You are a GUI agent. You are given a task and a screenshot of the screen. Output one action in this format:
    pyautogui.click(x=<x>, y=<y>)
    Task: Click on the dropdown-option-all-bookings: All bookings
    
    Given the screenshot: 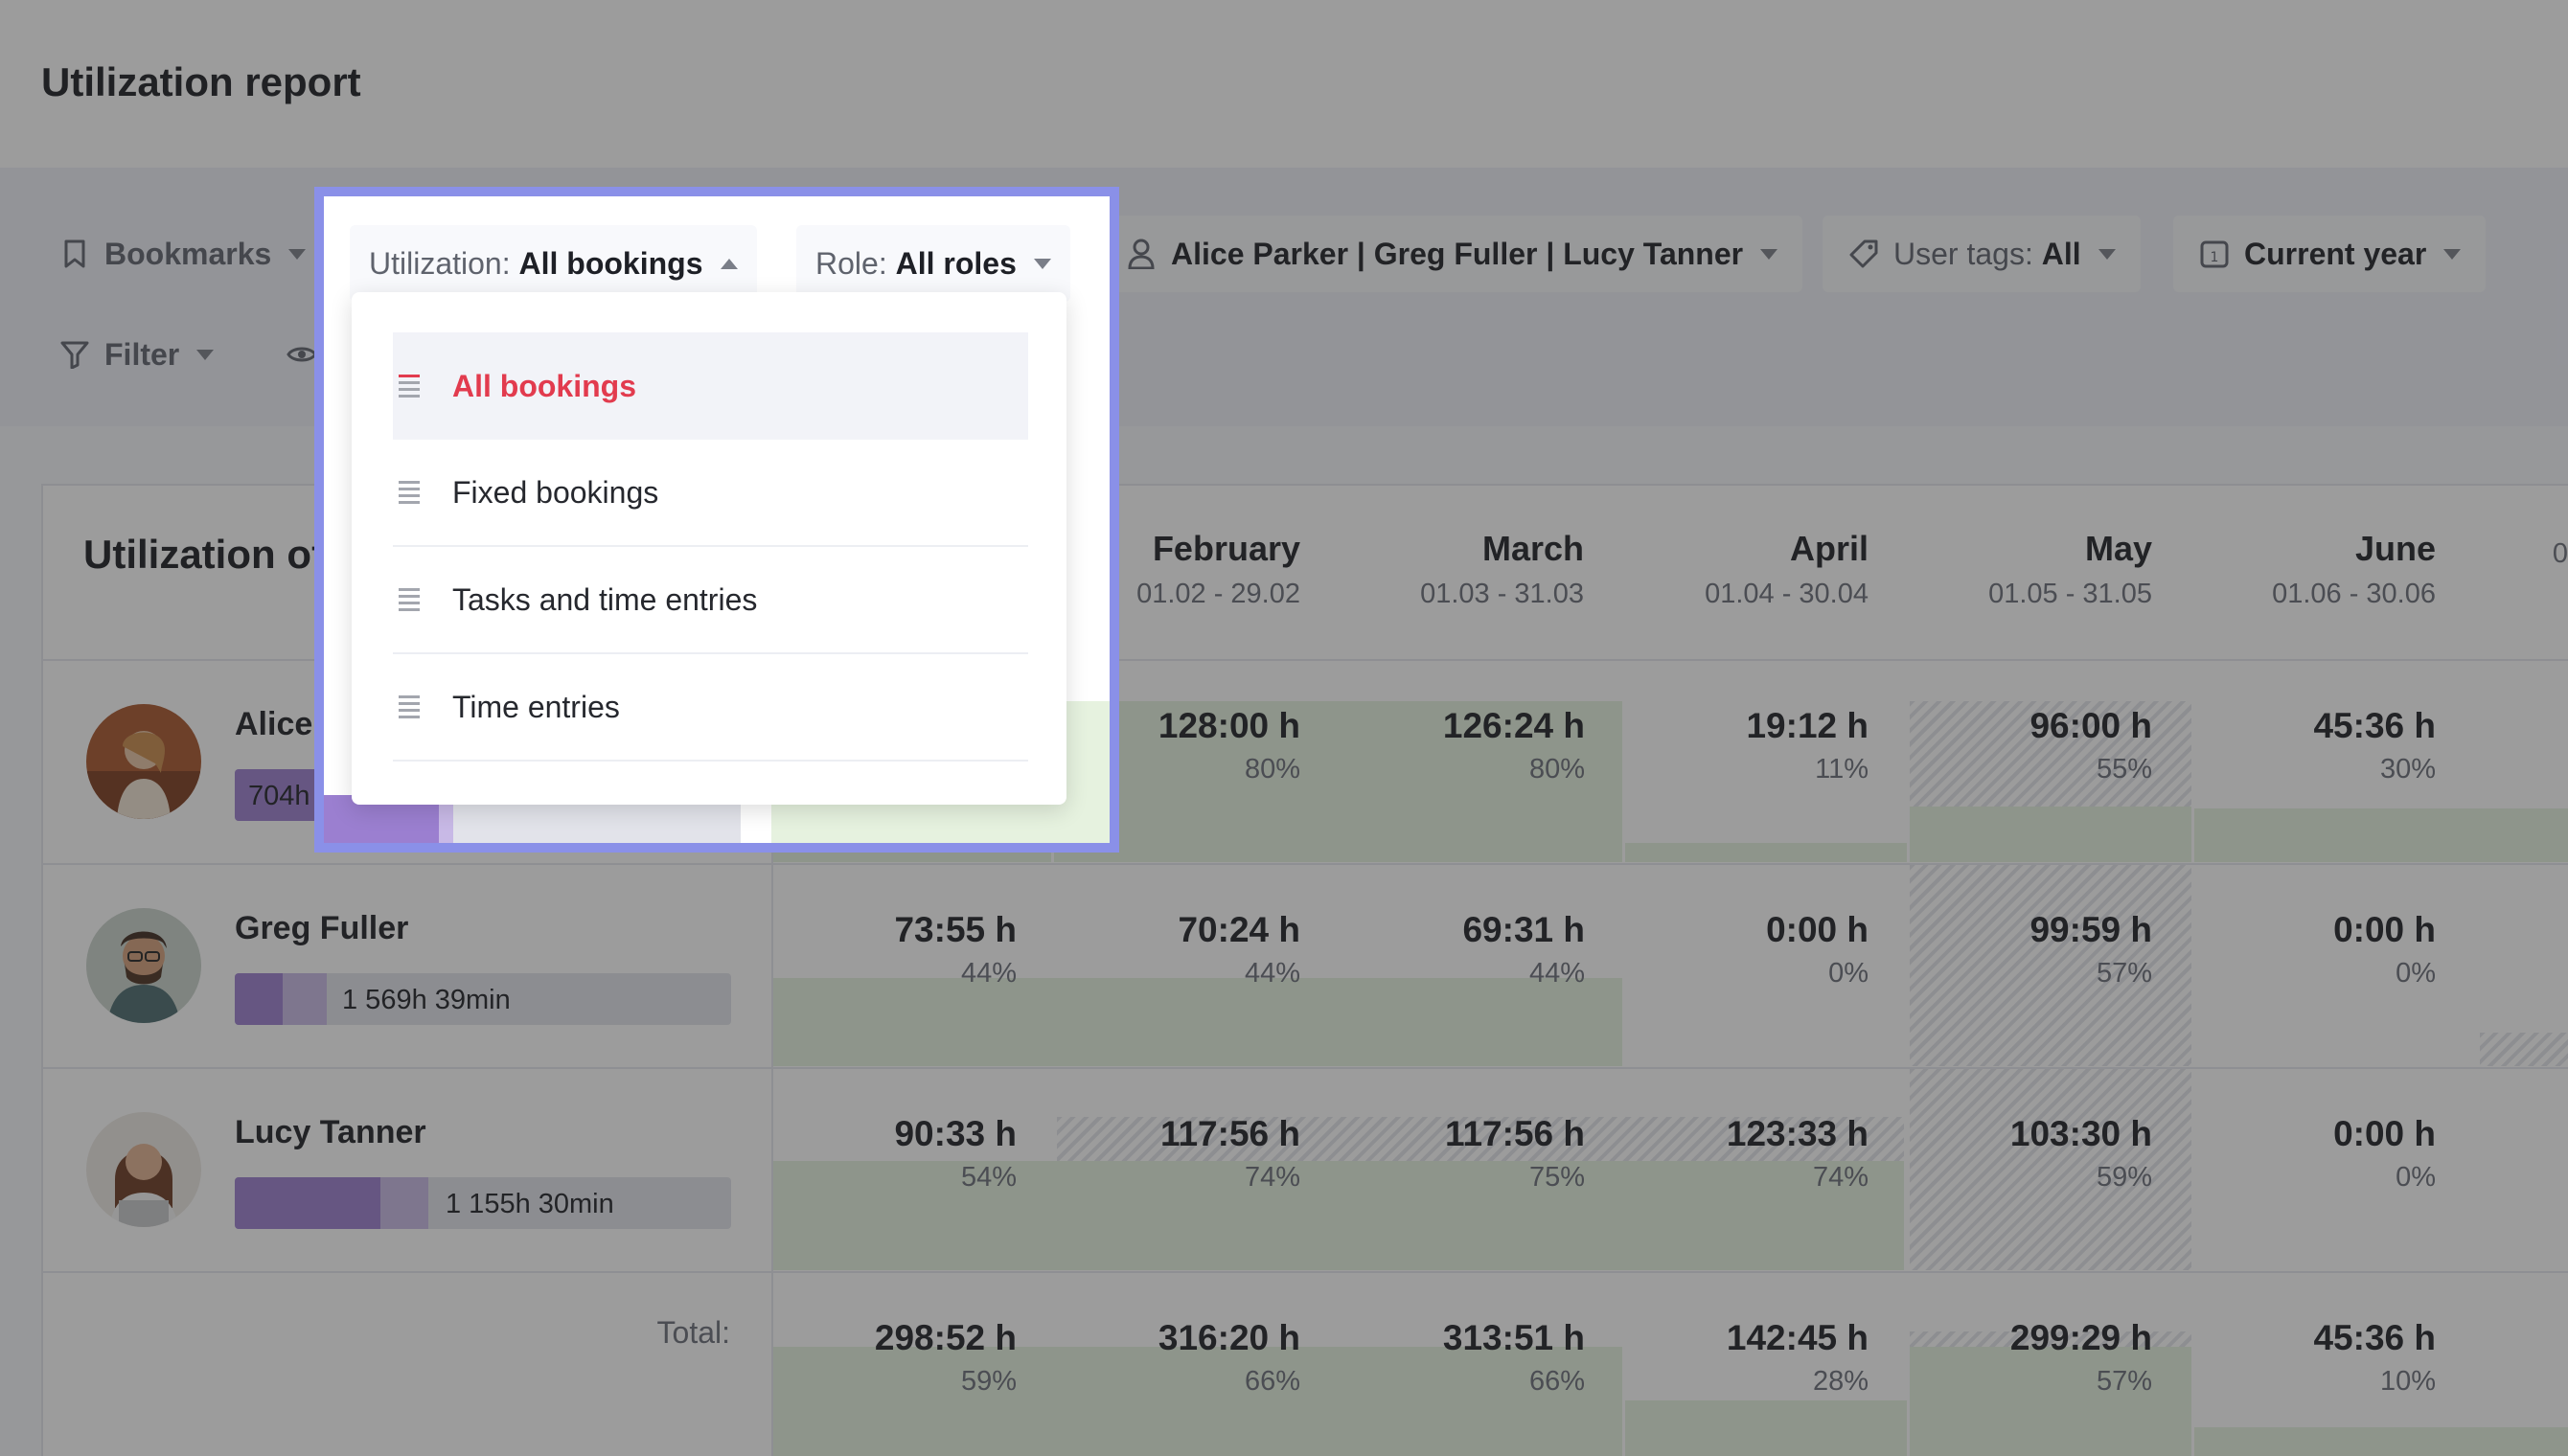 What is the action you would take?
    pyautogui.click(x=710, y=386)
    